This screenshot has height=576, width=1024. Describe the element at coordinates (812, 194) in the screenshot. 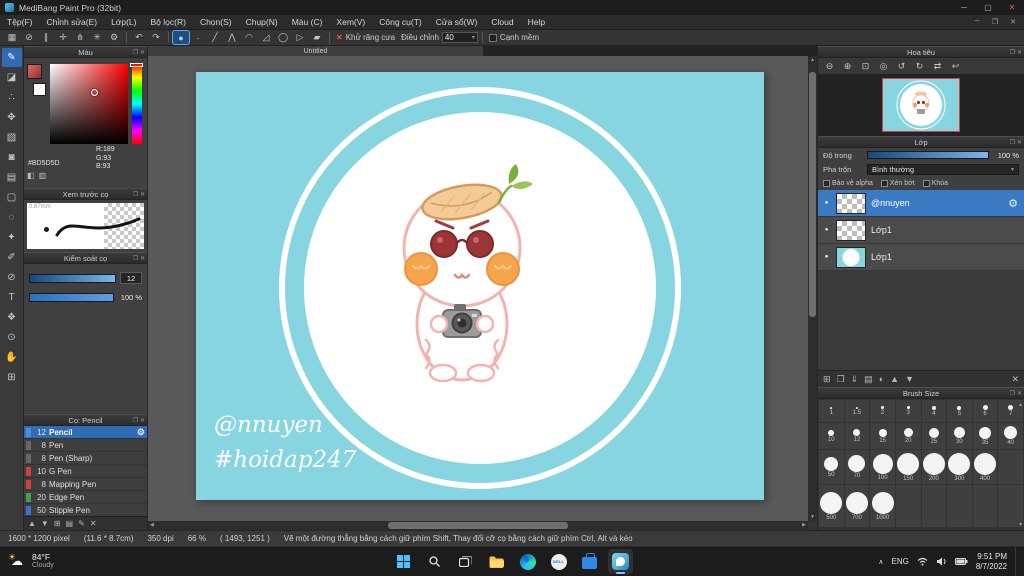

I see `vertical-scroll-thumb` at that location.